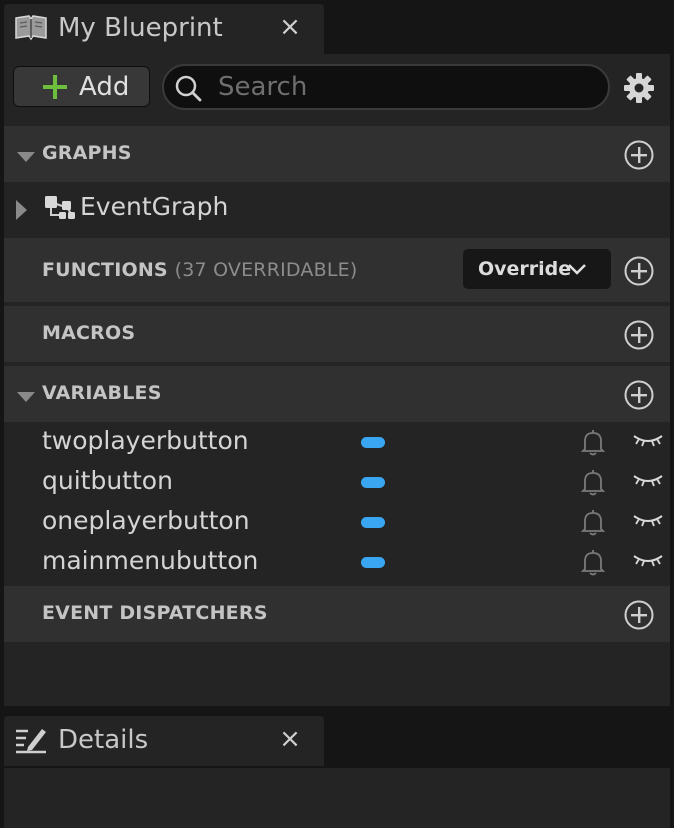 This screenshot has height=828, width=674. I want to click on macros-section-header: MACROS, so click(337, 334).